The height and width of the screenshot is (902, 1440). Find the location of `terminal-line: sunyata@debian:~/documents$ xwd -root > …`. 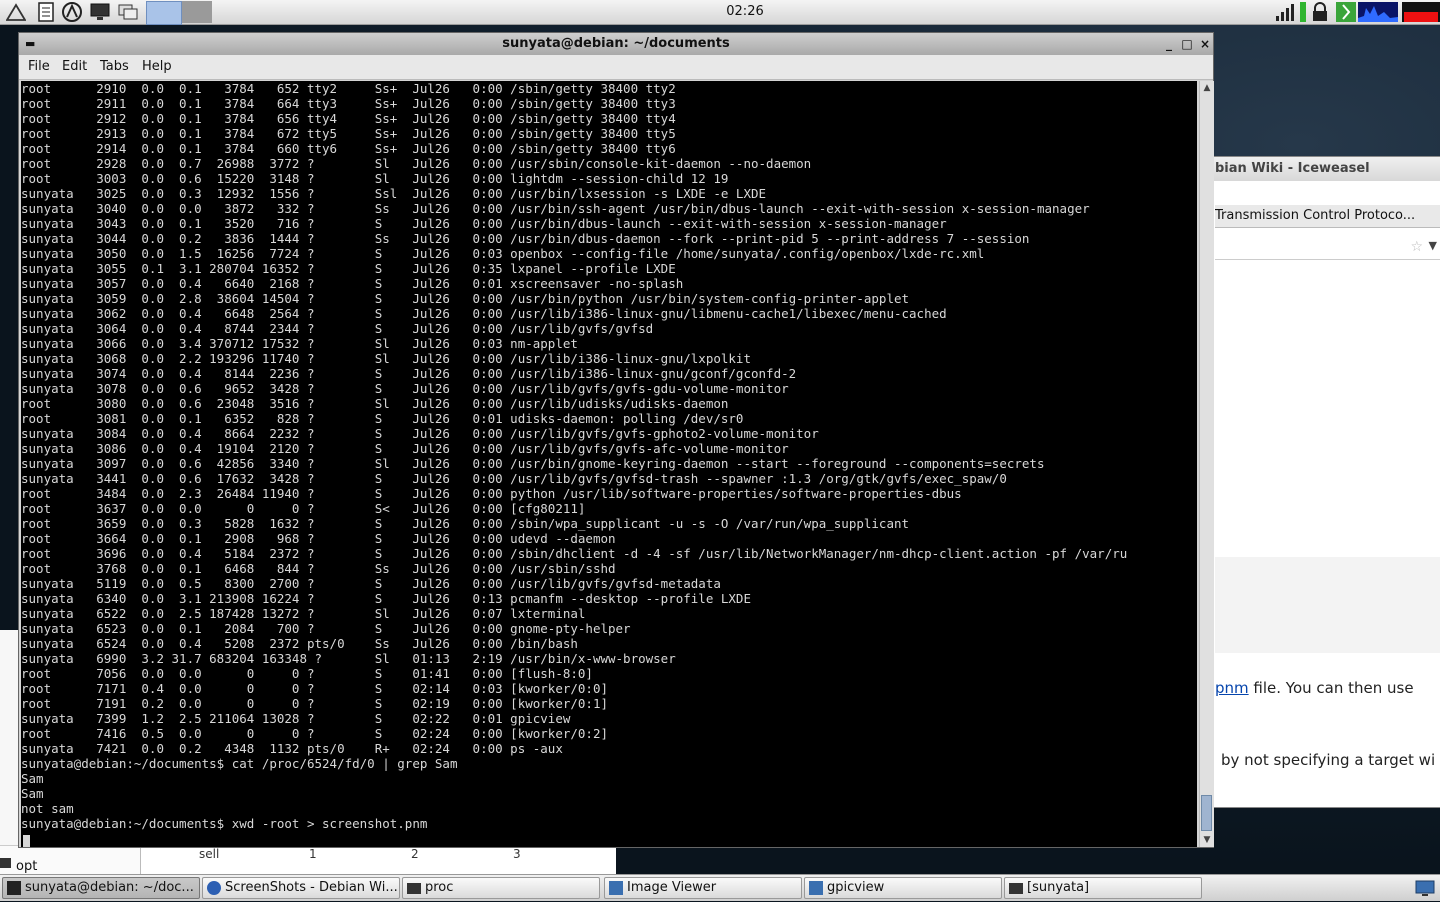

terminal-line: sunyata@debian:~/documents$ xwd -root > … is located at coordinates (224, 823).